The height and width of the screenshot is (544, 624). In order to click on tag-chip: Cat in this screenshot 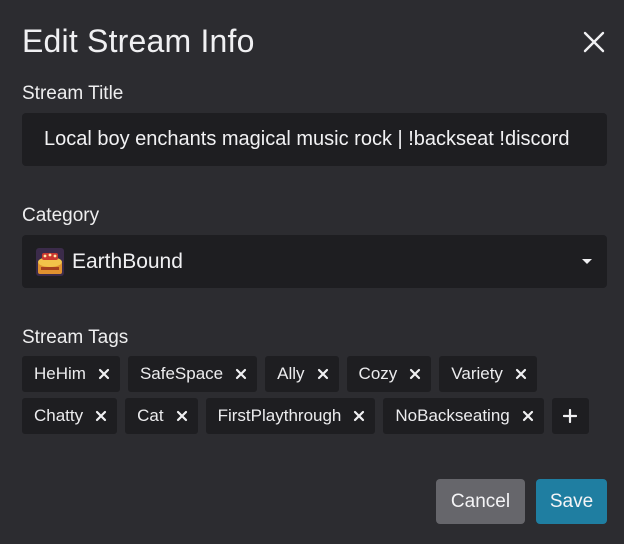, I will do `click(161, 416)`.